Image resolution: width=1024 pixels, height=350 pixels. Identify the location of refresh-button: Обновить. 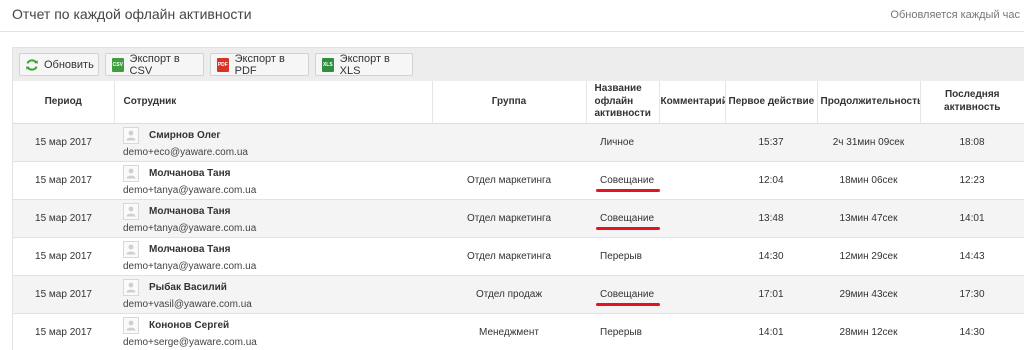
(59, 64).